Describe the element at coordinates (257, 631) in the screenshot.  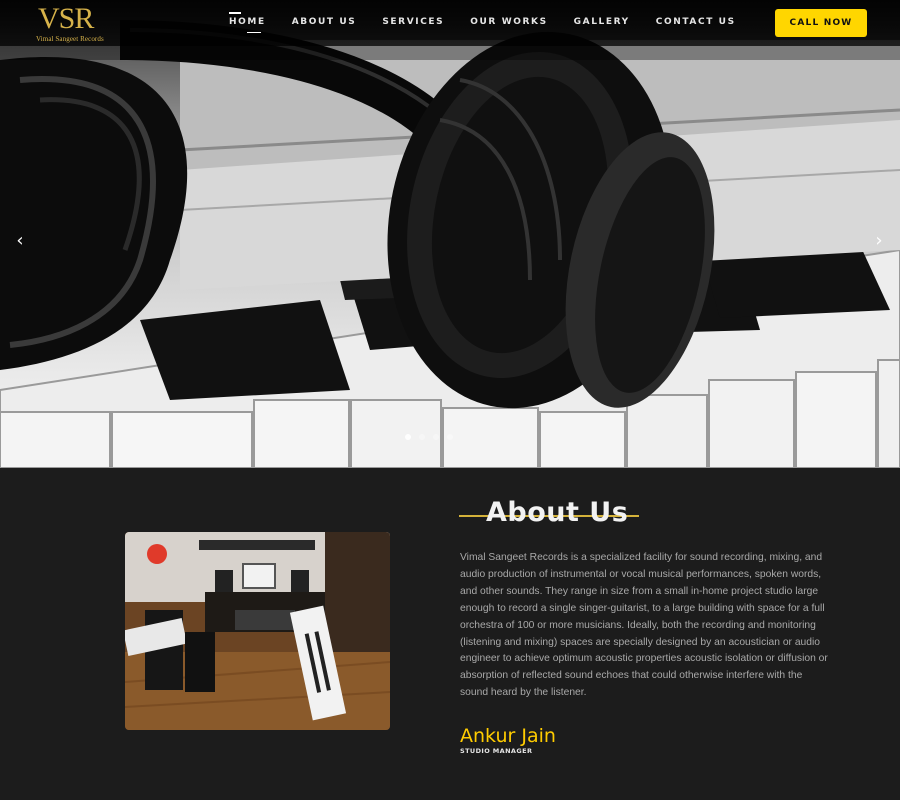
I see `studio-photo` at that location.